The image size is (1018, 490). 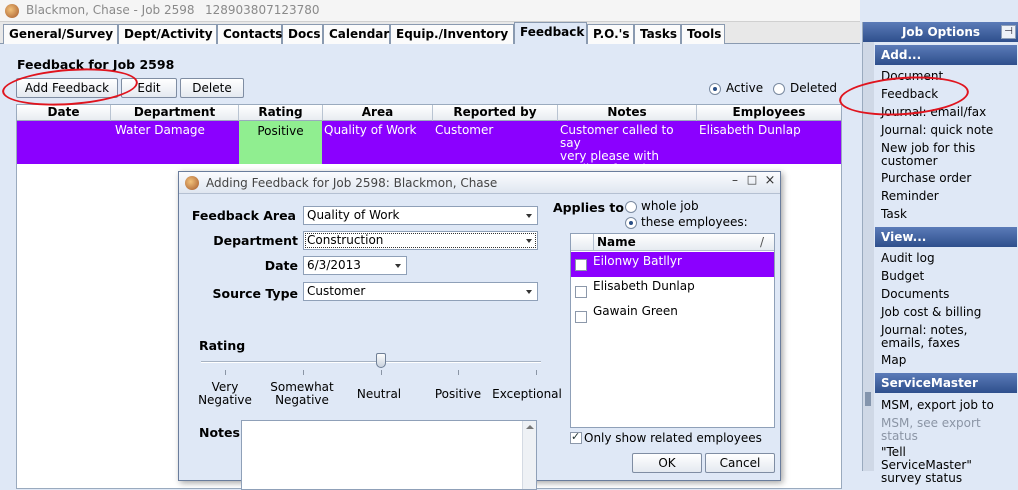 What do you see at coordinates (280, 131) in the screenshot?
I see `cell-rating-text: Positive` at bounding box center [280, 131].